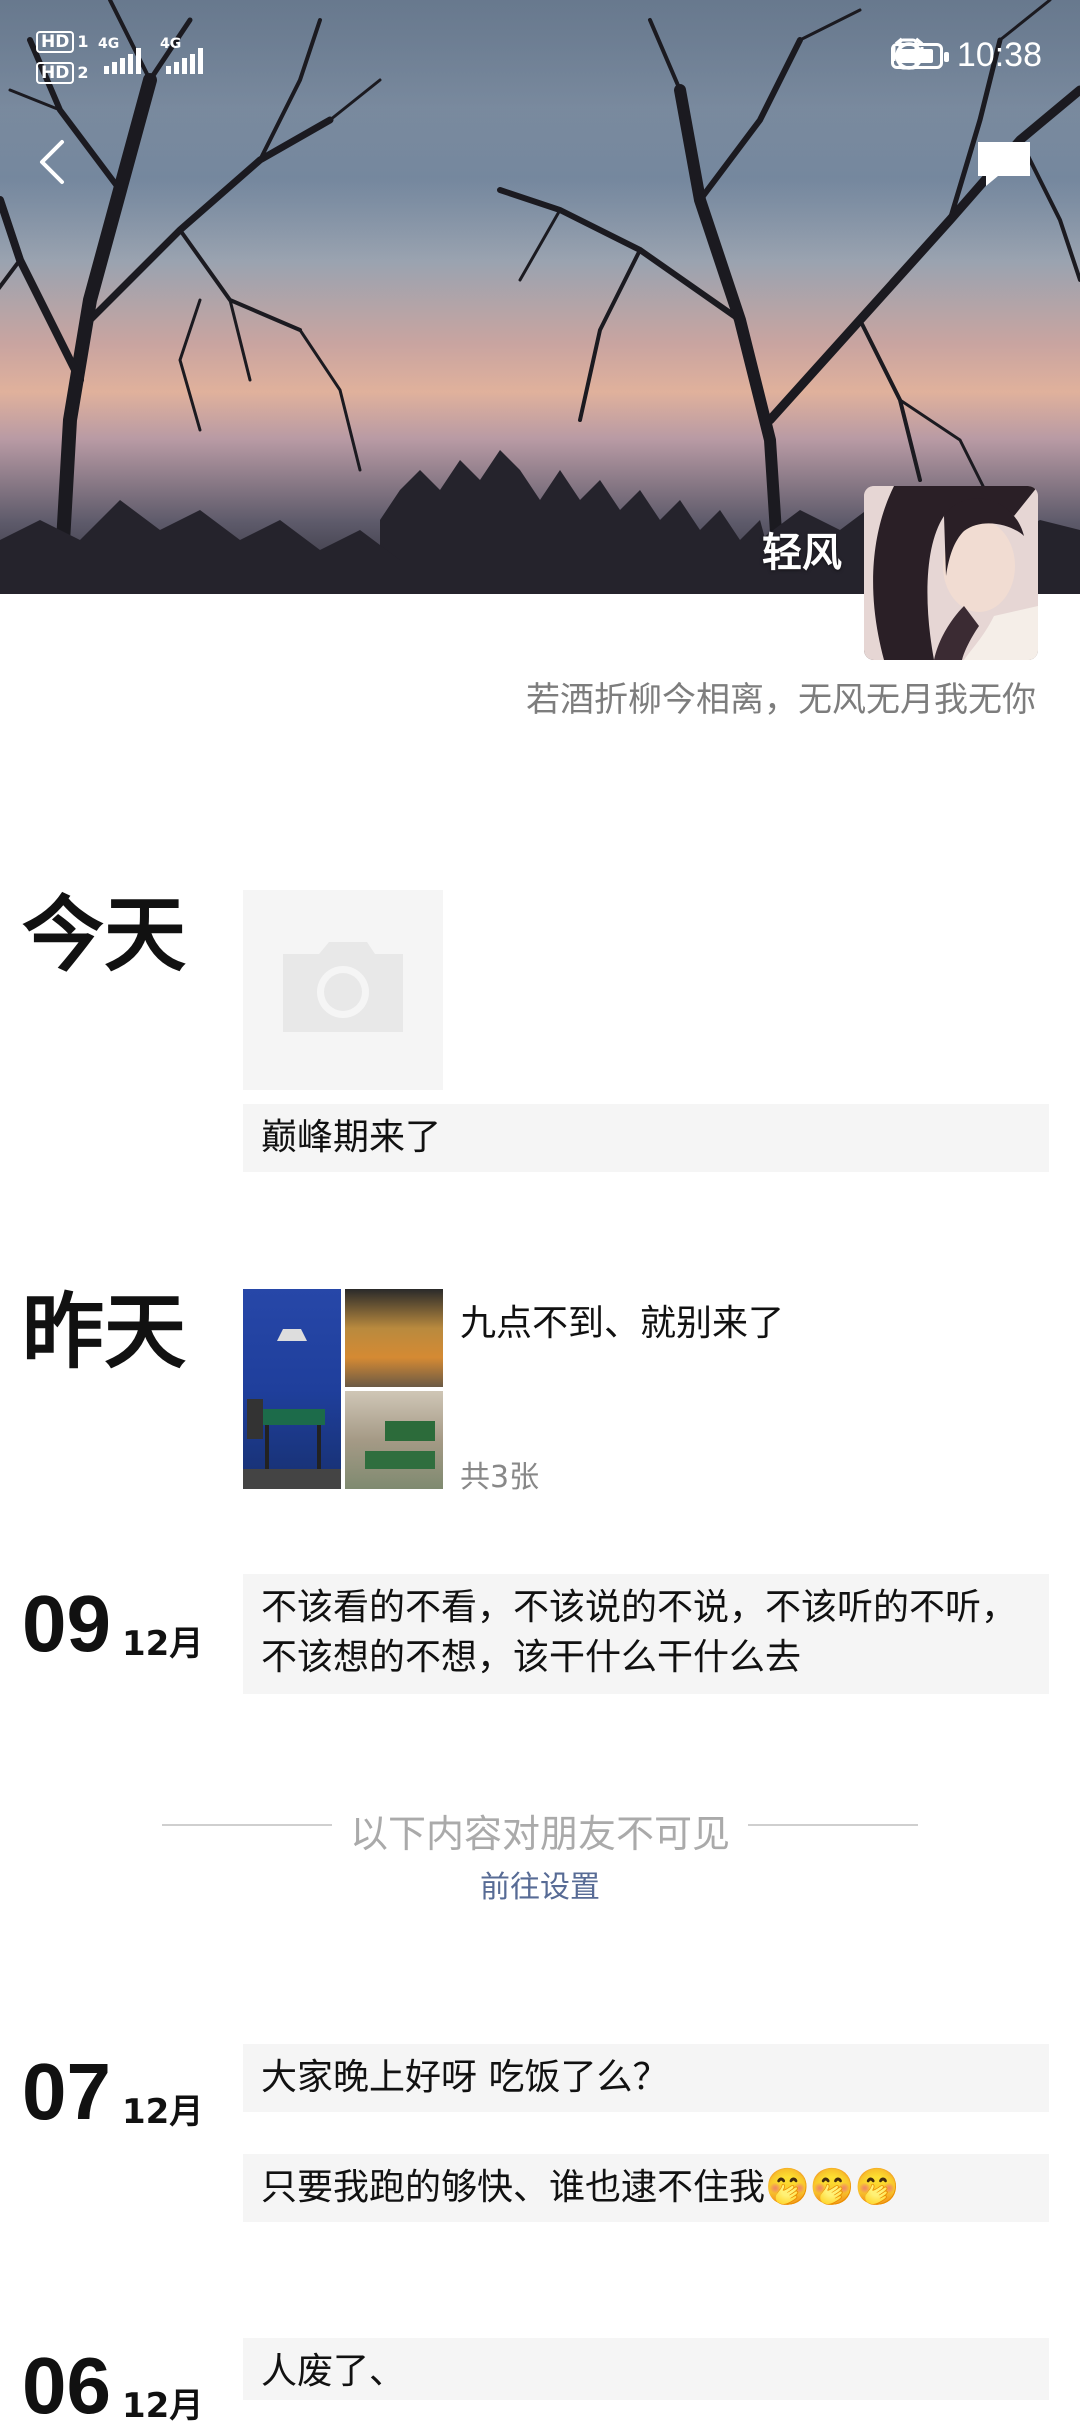  I want to click on chevron-left-icon, so click(52, 162).